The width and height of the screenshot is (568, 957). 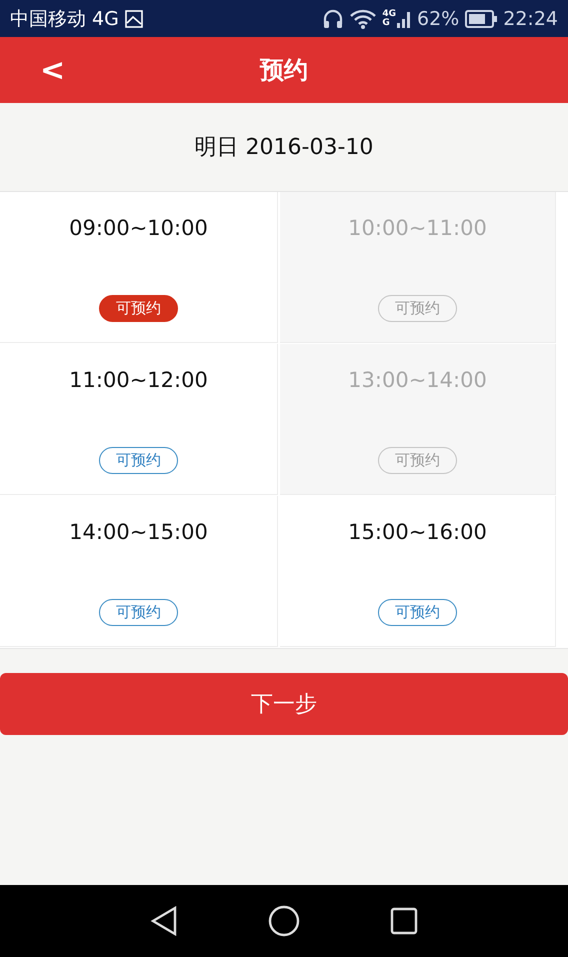 What do you see at coordinates (386, 23) in the screenshot?
I see `network-label: G` at bounding box center [386, 23].